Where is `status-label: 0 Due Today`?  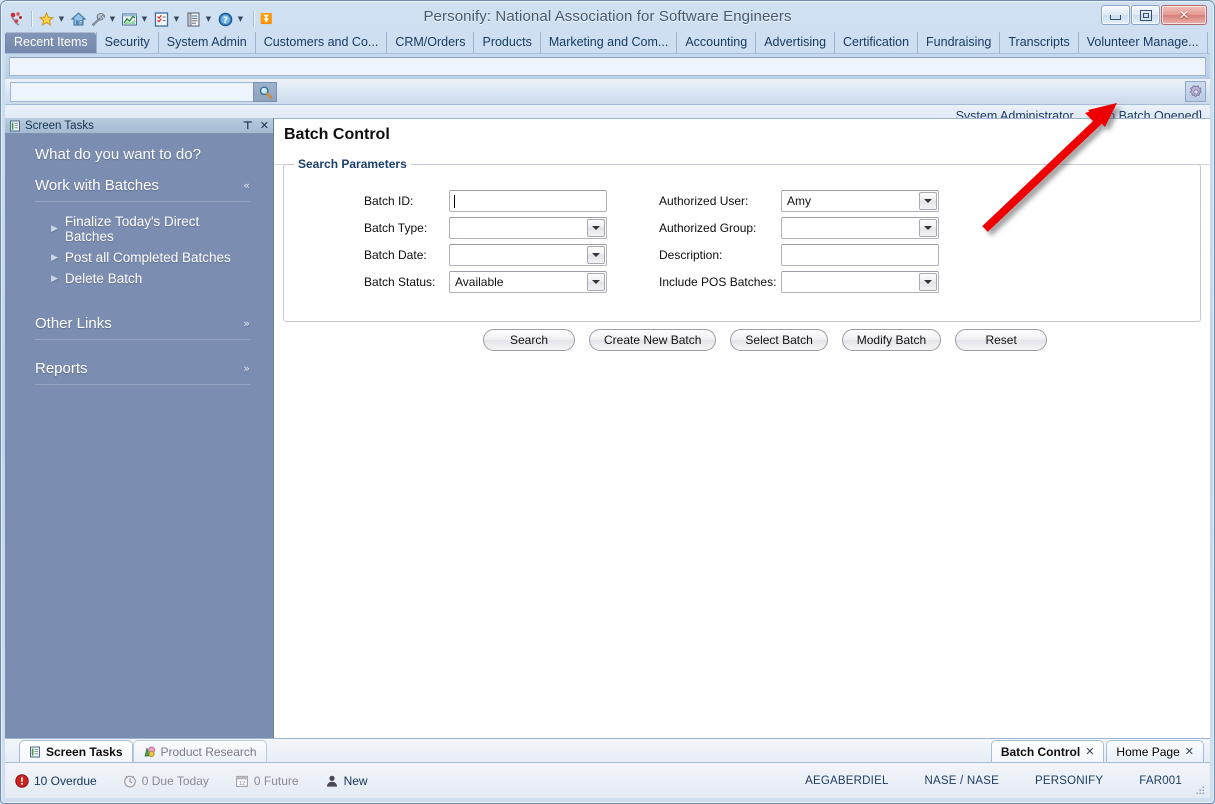 status-label: 0 Due Today is located at coordinates (175, 780).